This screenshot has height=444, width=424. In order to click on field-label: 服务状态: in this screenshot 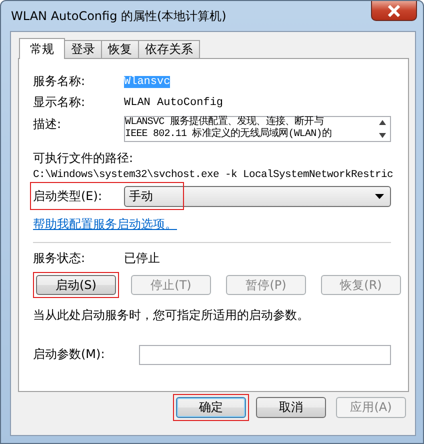, I will do `click(59, 258)`.